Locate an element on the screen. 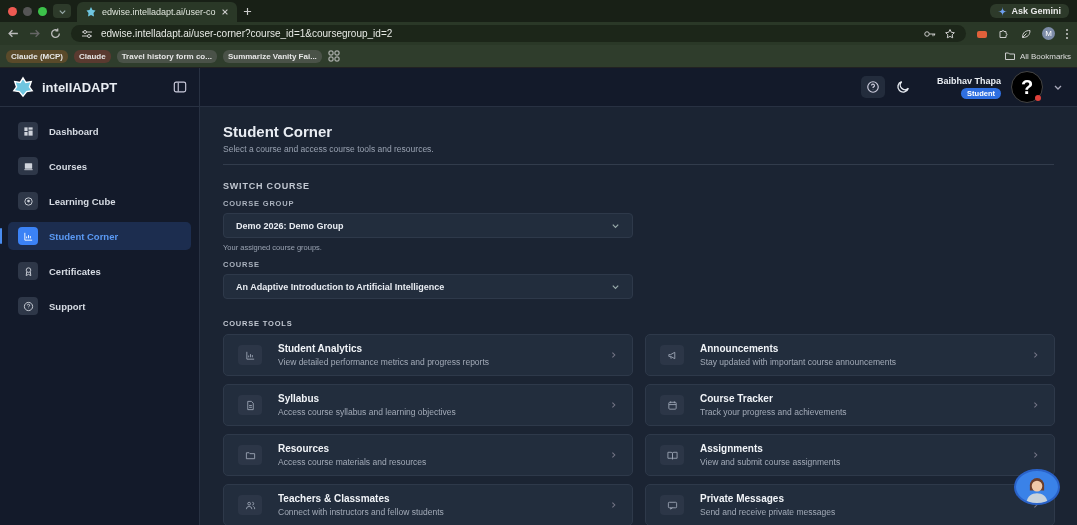 The height and width of the screenshot is (525, 1077). card-description: View and submit course assignments is located at coordinates (771, 462).